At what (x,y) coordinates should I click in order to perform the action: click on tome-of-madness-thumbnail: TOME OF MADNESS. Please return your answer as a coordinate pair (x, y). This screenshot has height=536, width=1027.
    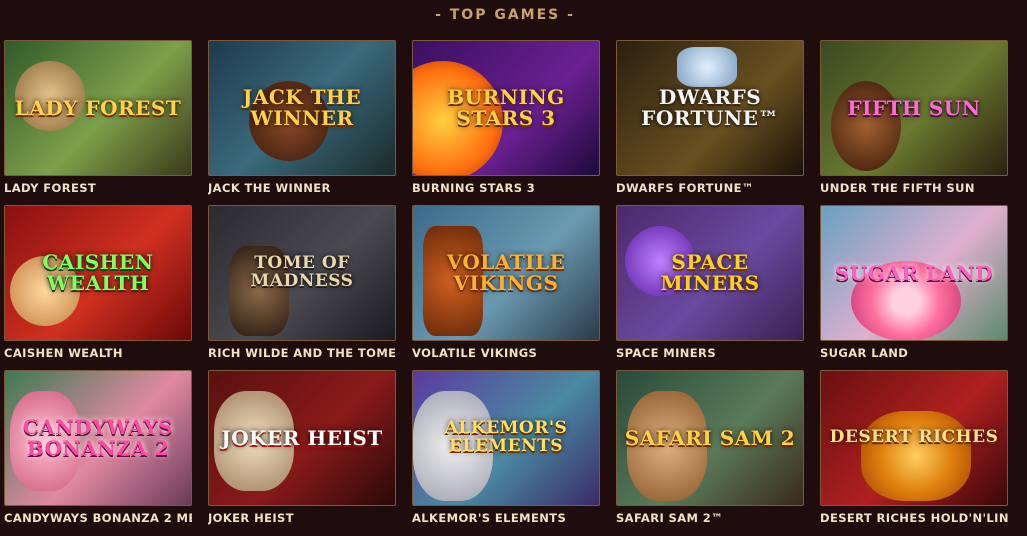
    Looking at the image, I should click on (302, 273).